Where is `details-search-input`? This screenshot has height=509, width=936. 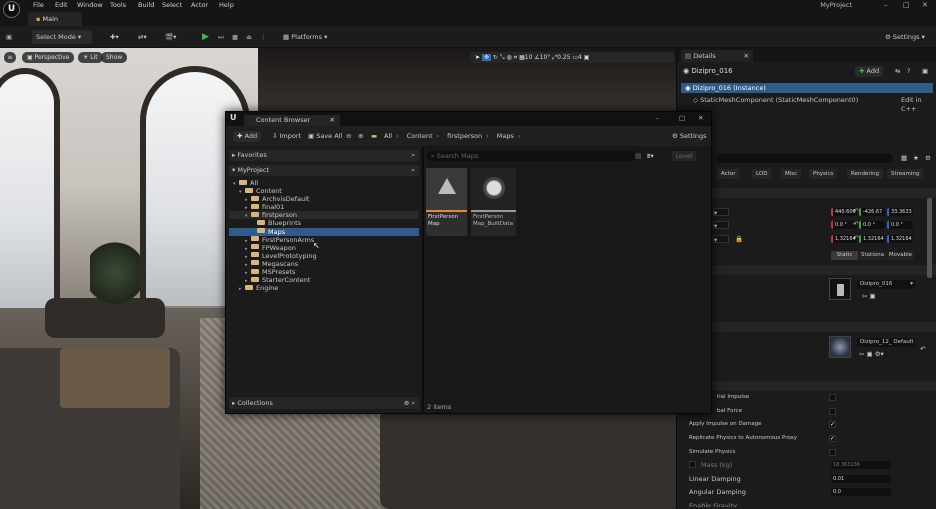
details-search-input is located at coordinates (805, 158).